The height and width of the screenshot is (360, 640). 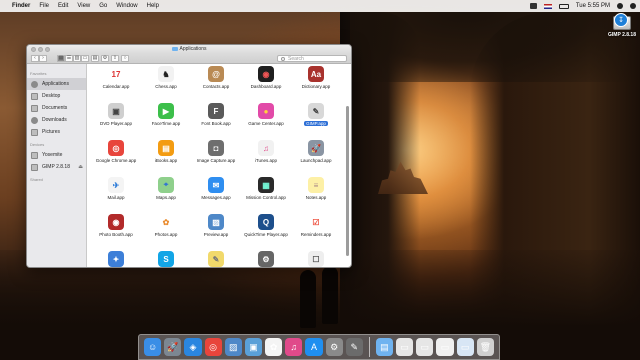 What do you see at coordinates (216, 230) in the screenshot?
I see `app-item-preview: ▨ Preview.app` at bounding box center [216, 230].